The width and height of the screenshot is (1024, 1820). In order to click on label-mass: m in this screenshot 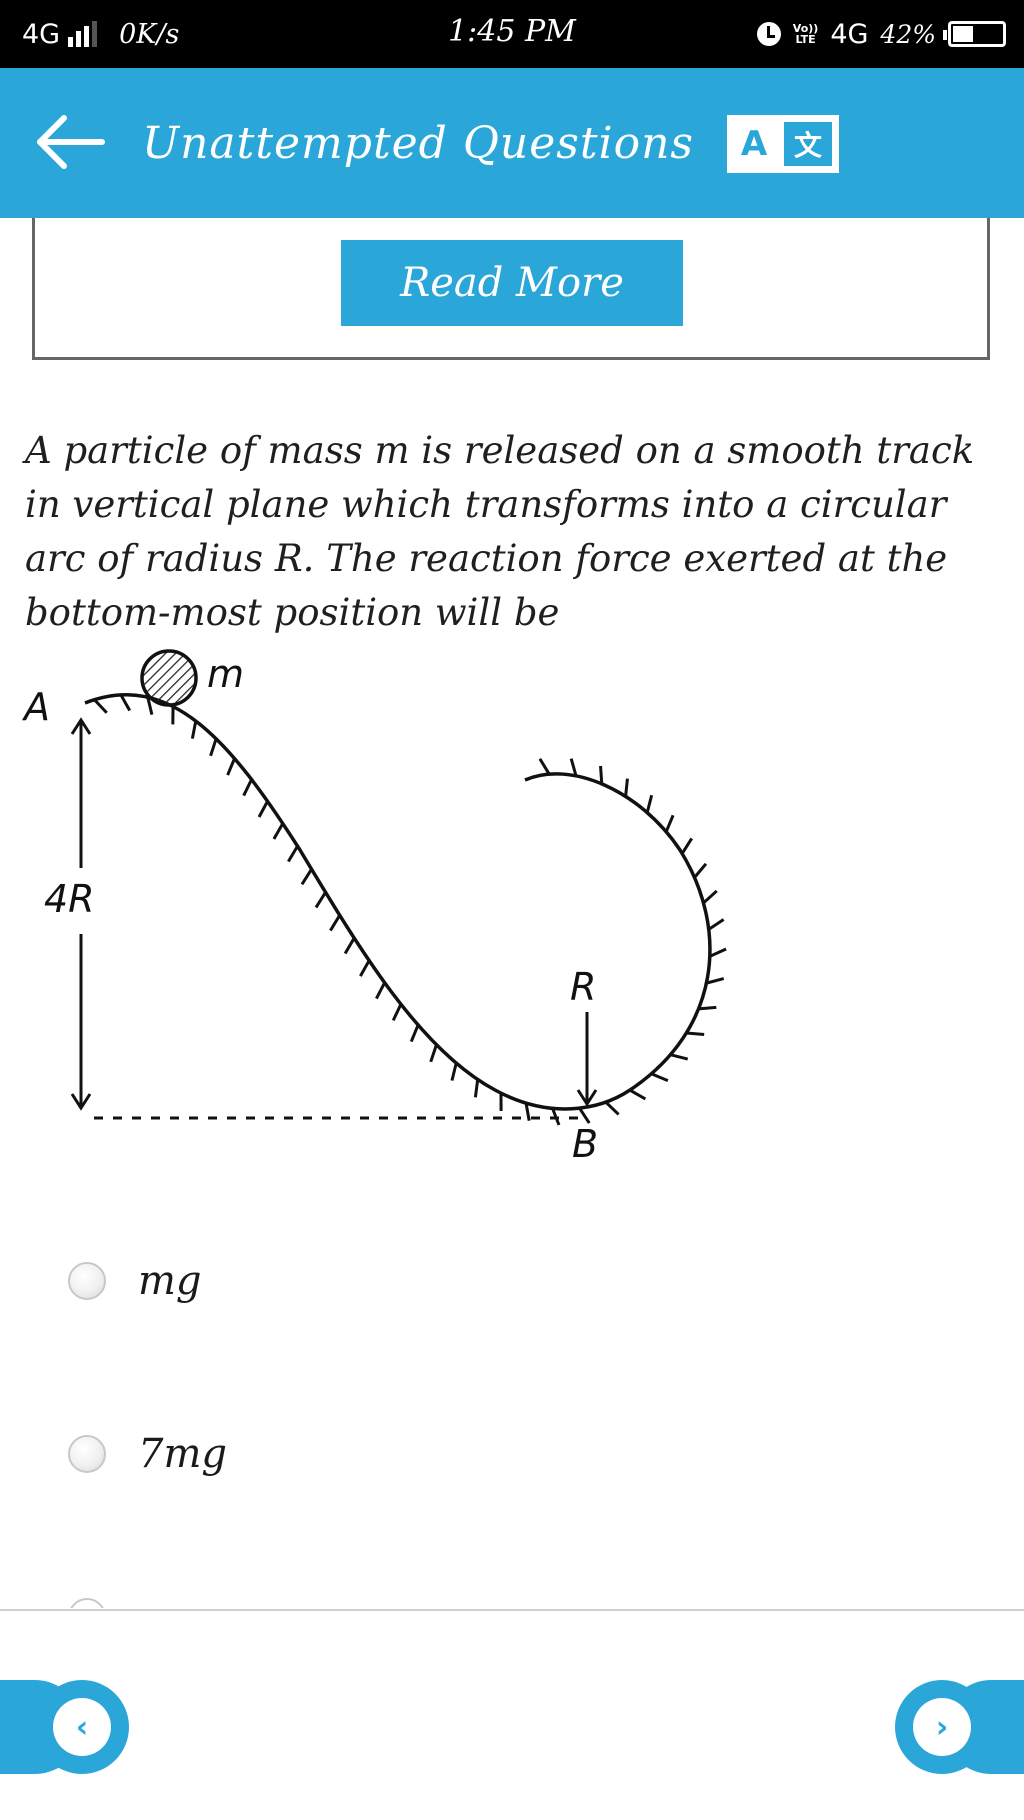, I will do `click(225, 674)`.